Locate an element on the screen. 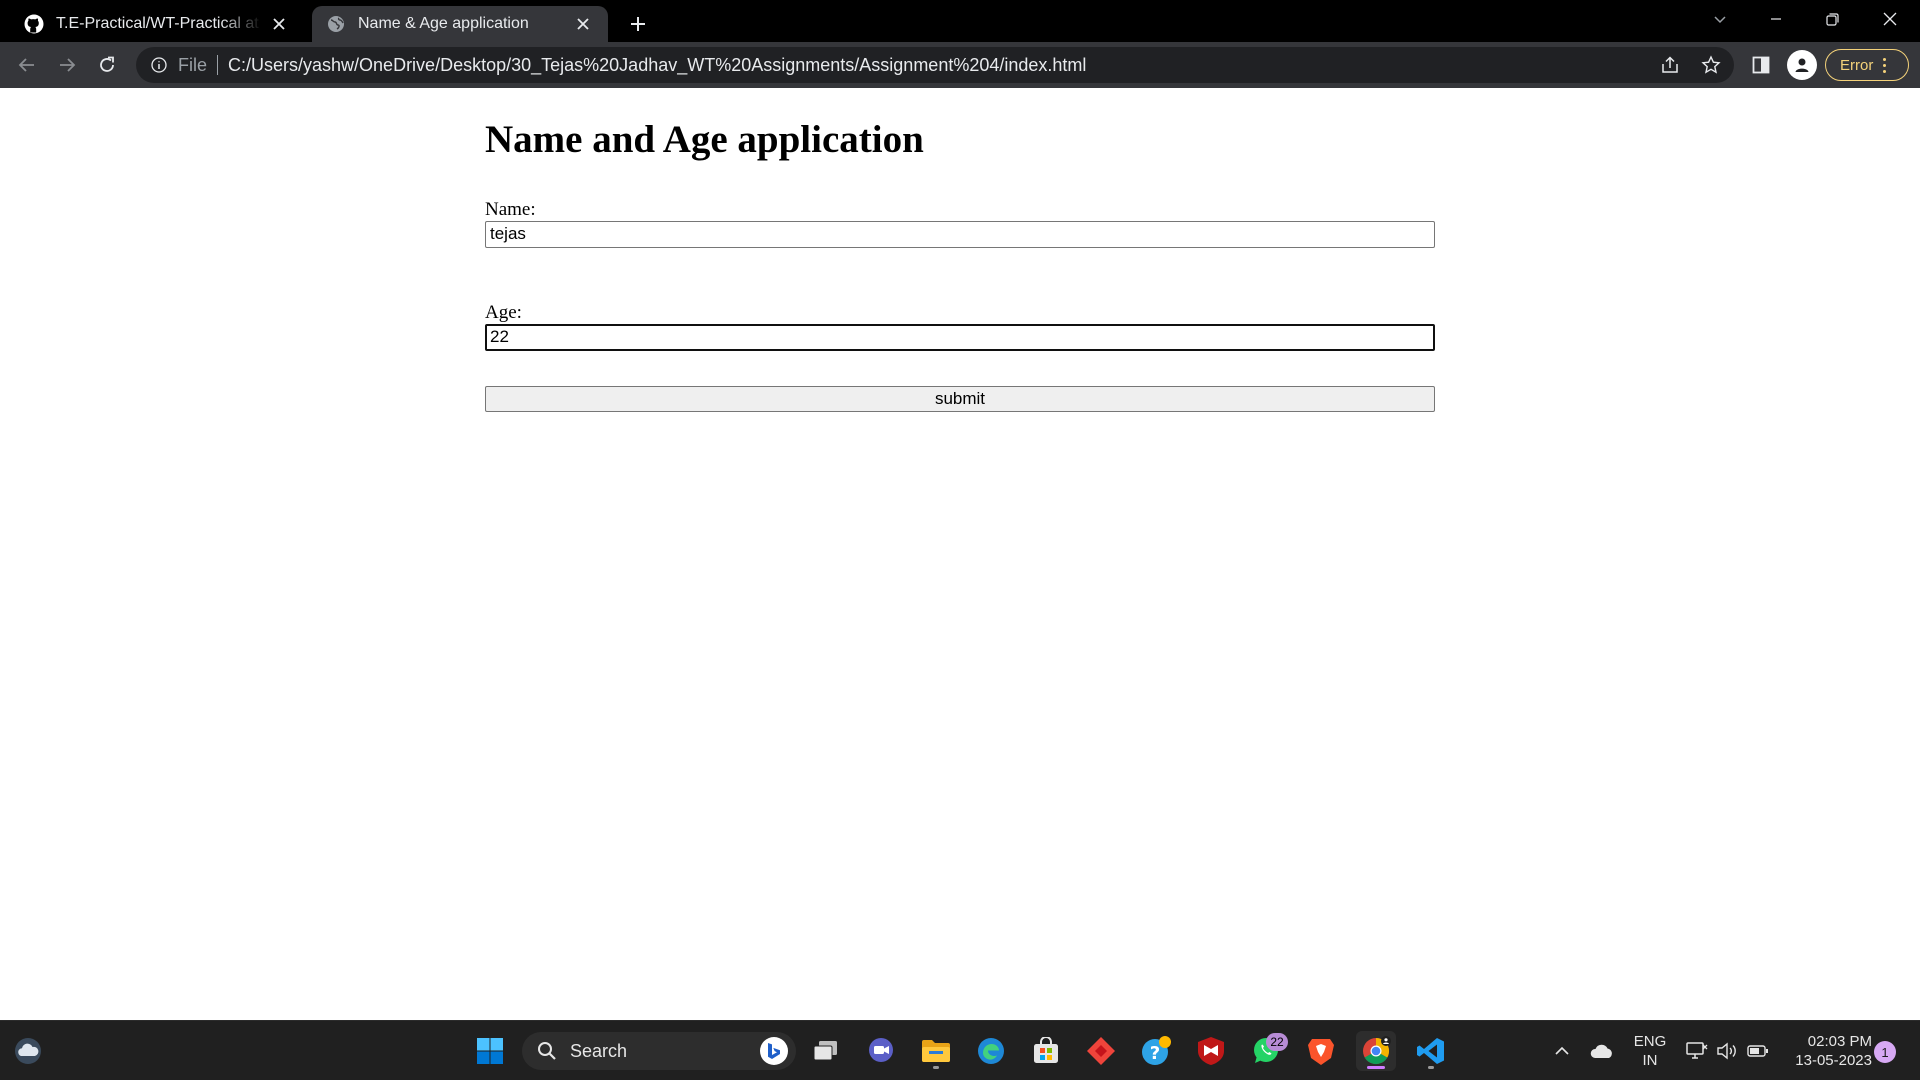 This screenshot has width=1920, height=1080. bing-icon is located at coordinates (774, 1051).